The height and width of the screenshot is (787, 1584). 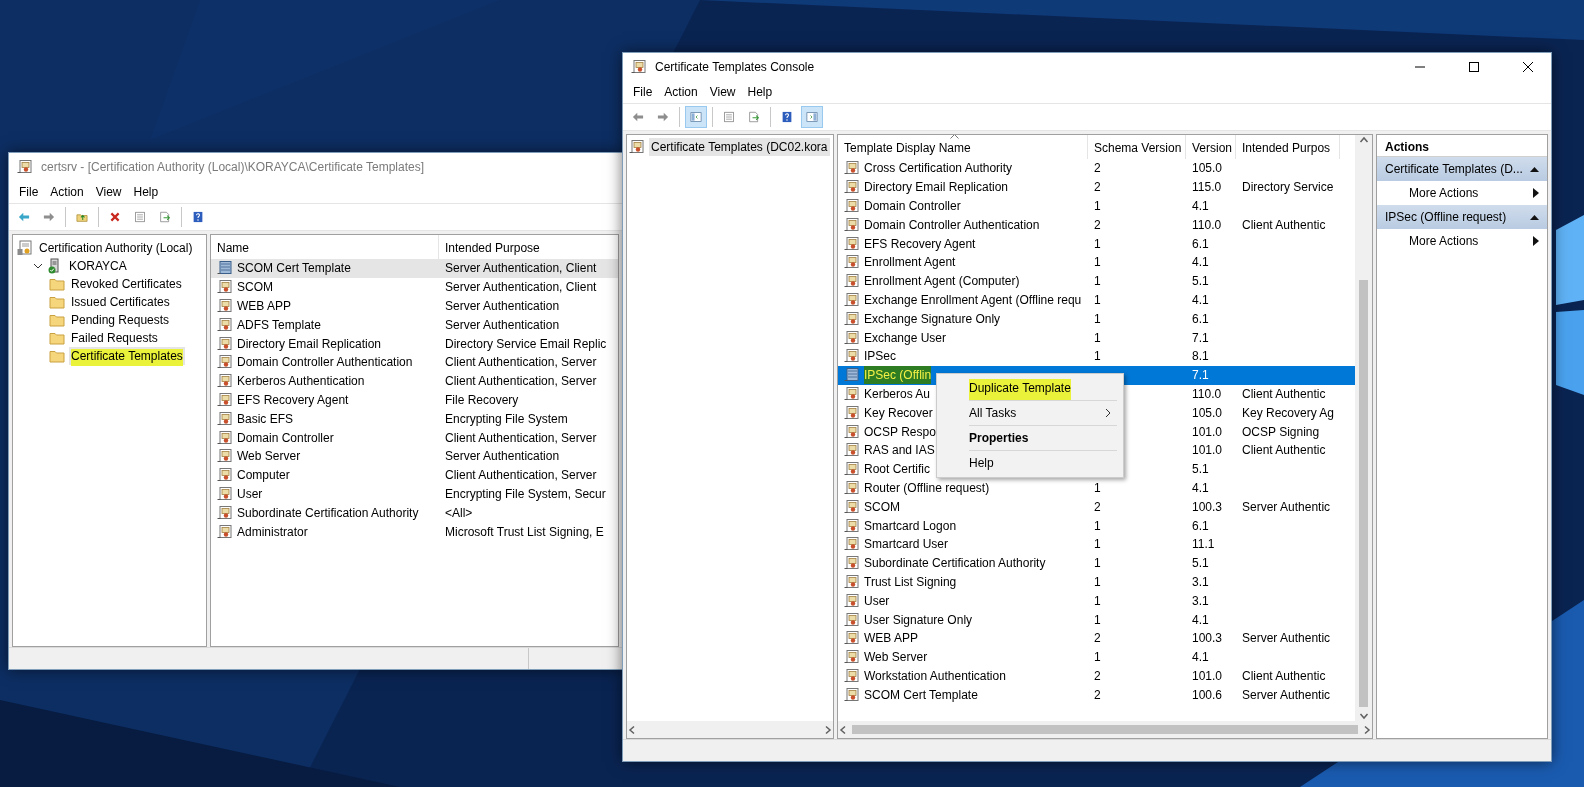 I want to click on list-row: WEB APP Server Authentication, so click(x=414, y=306).